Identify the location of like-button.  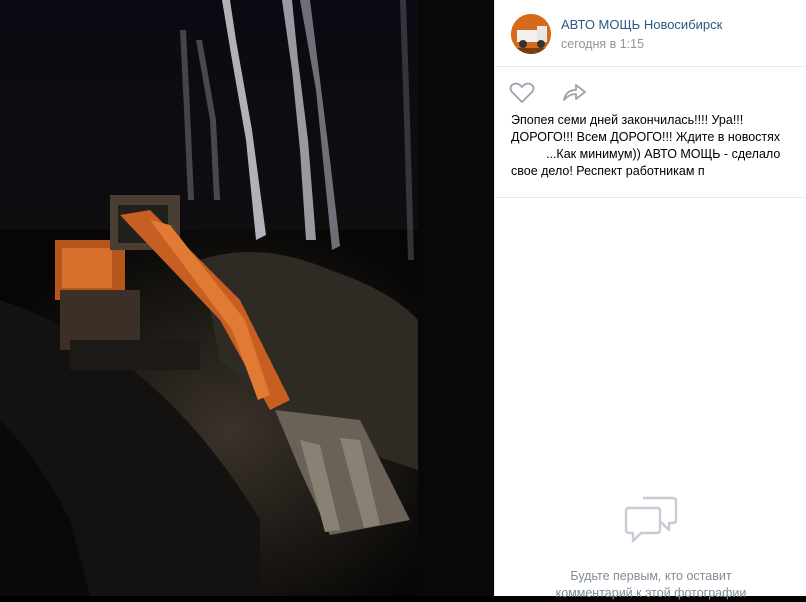
(522, 93).